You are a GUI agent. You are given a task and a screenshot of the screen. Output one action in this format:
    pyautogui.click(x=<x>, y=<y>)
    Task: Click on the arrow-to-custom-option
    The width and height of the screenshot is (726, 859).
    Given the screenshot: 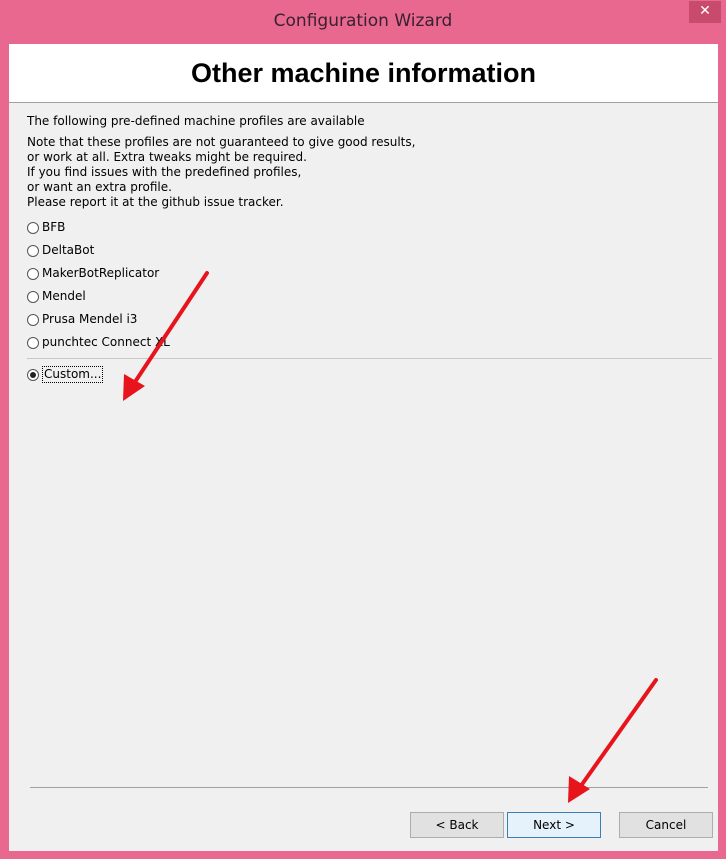 What is the action you would take?
    pyautogui.click(x=166, y=336)
    